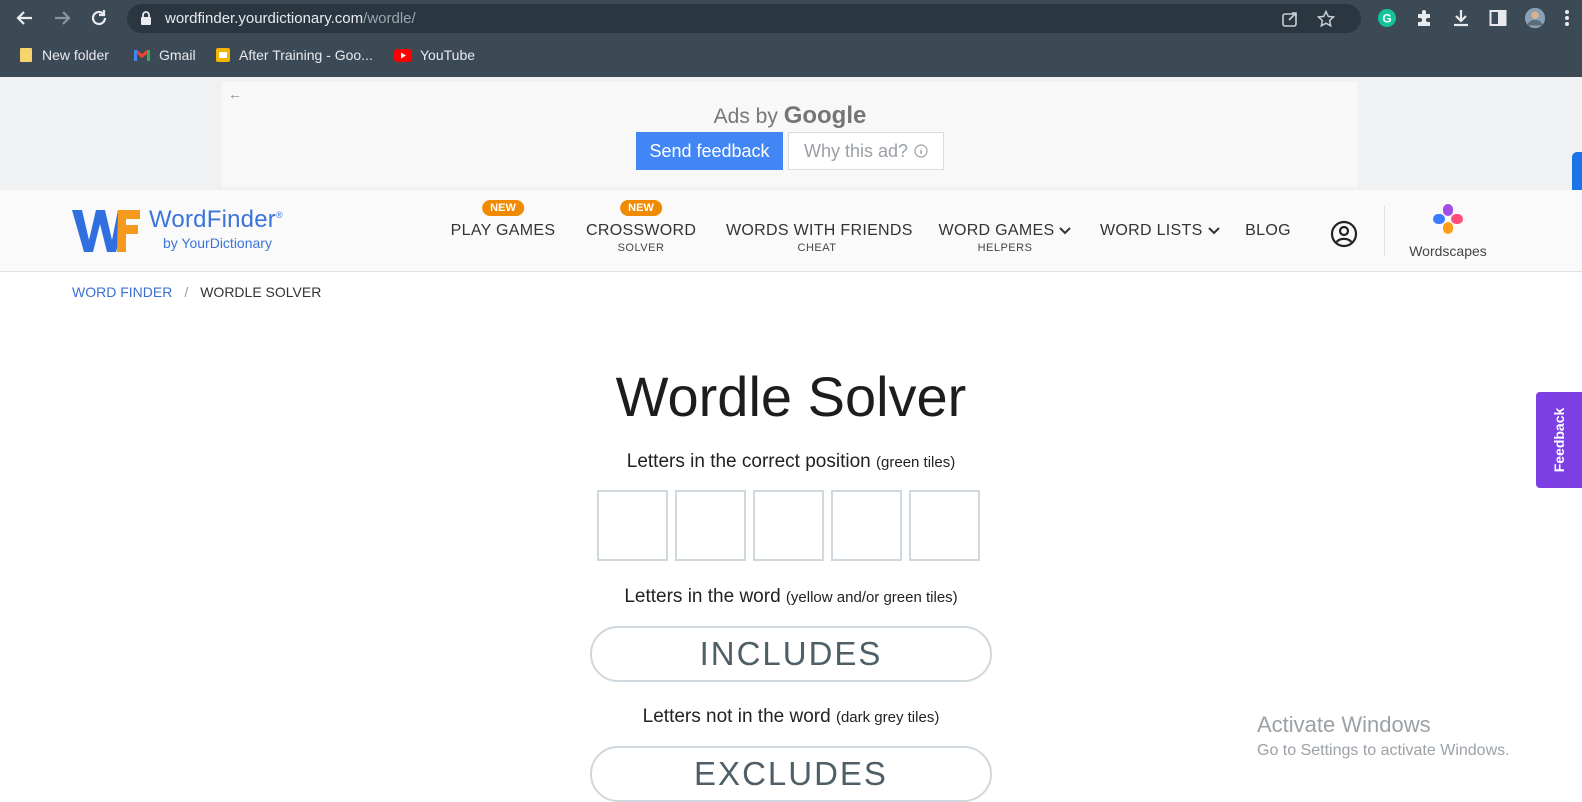 The width and height of the screenshot is (1582, 802). Describe the element at coordinates (1344, 234) in the screenshot. I see `user-account-icon` at that location.